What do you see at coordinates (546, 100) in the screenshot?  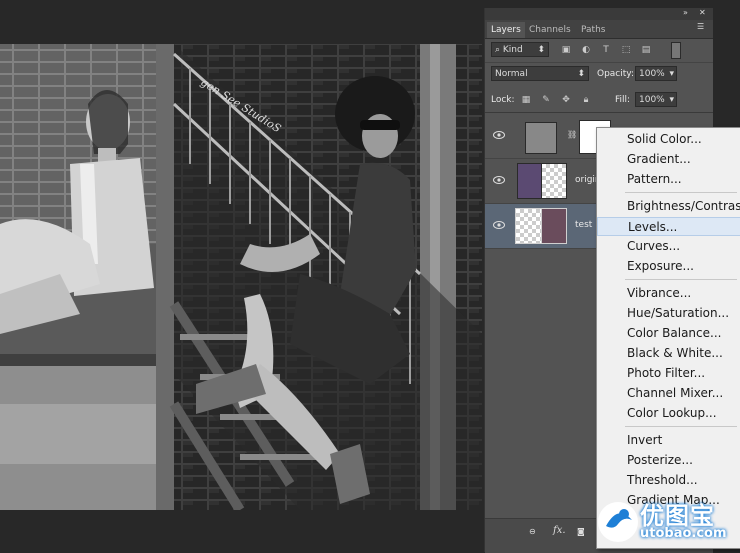 I see `lock-image-icon: ✎` at bounding box center [546, 100].